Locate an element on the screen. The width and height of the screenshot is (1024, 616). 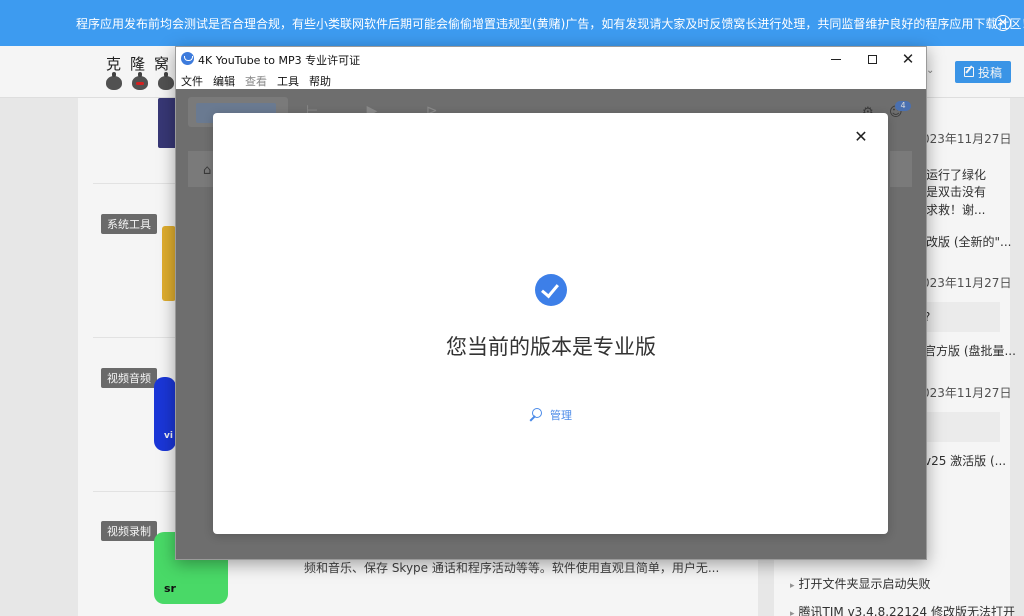
window-close-button: ✕ is located at coordinates (908, 59).